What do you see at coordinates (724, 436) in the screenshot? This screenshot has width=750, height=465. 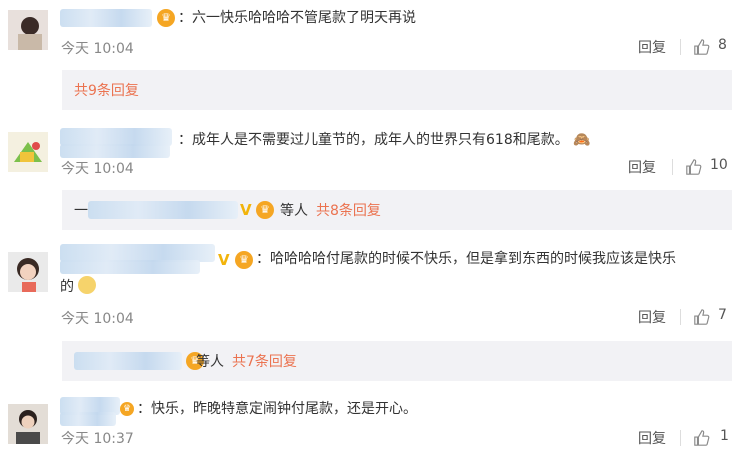 I see `like-count: 1` at bounding box center [724, 436].